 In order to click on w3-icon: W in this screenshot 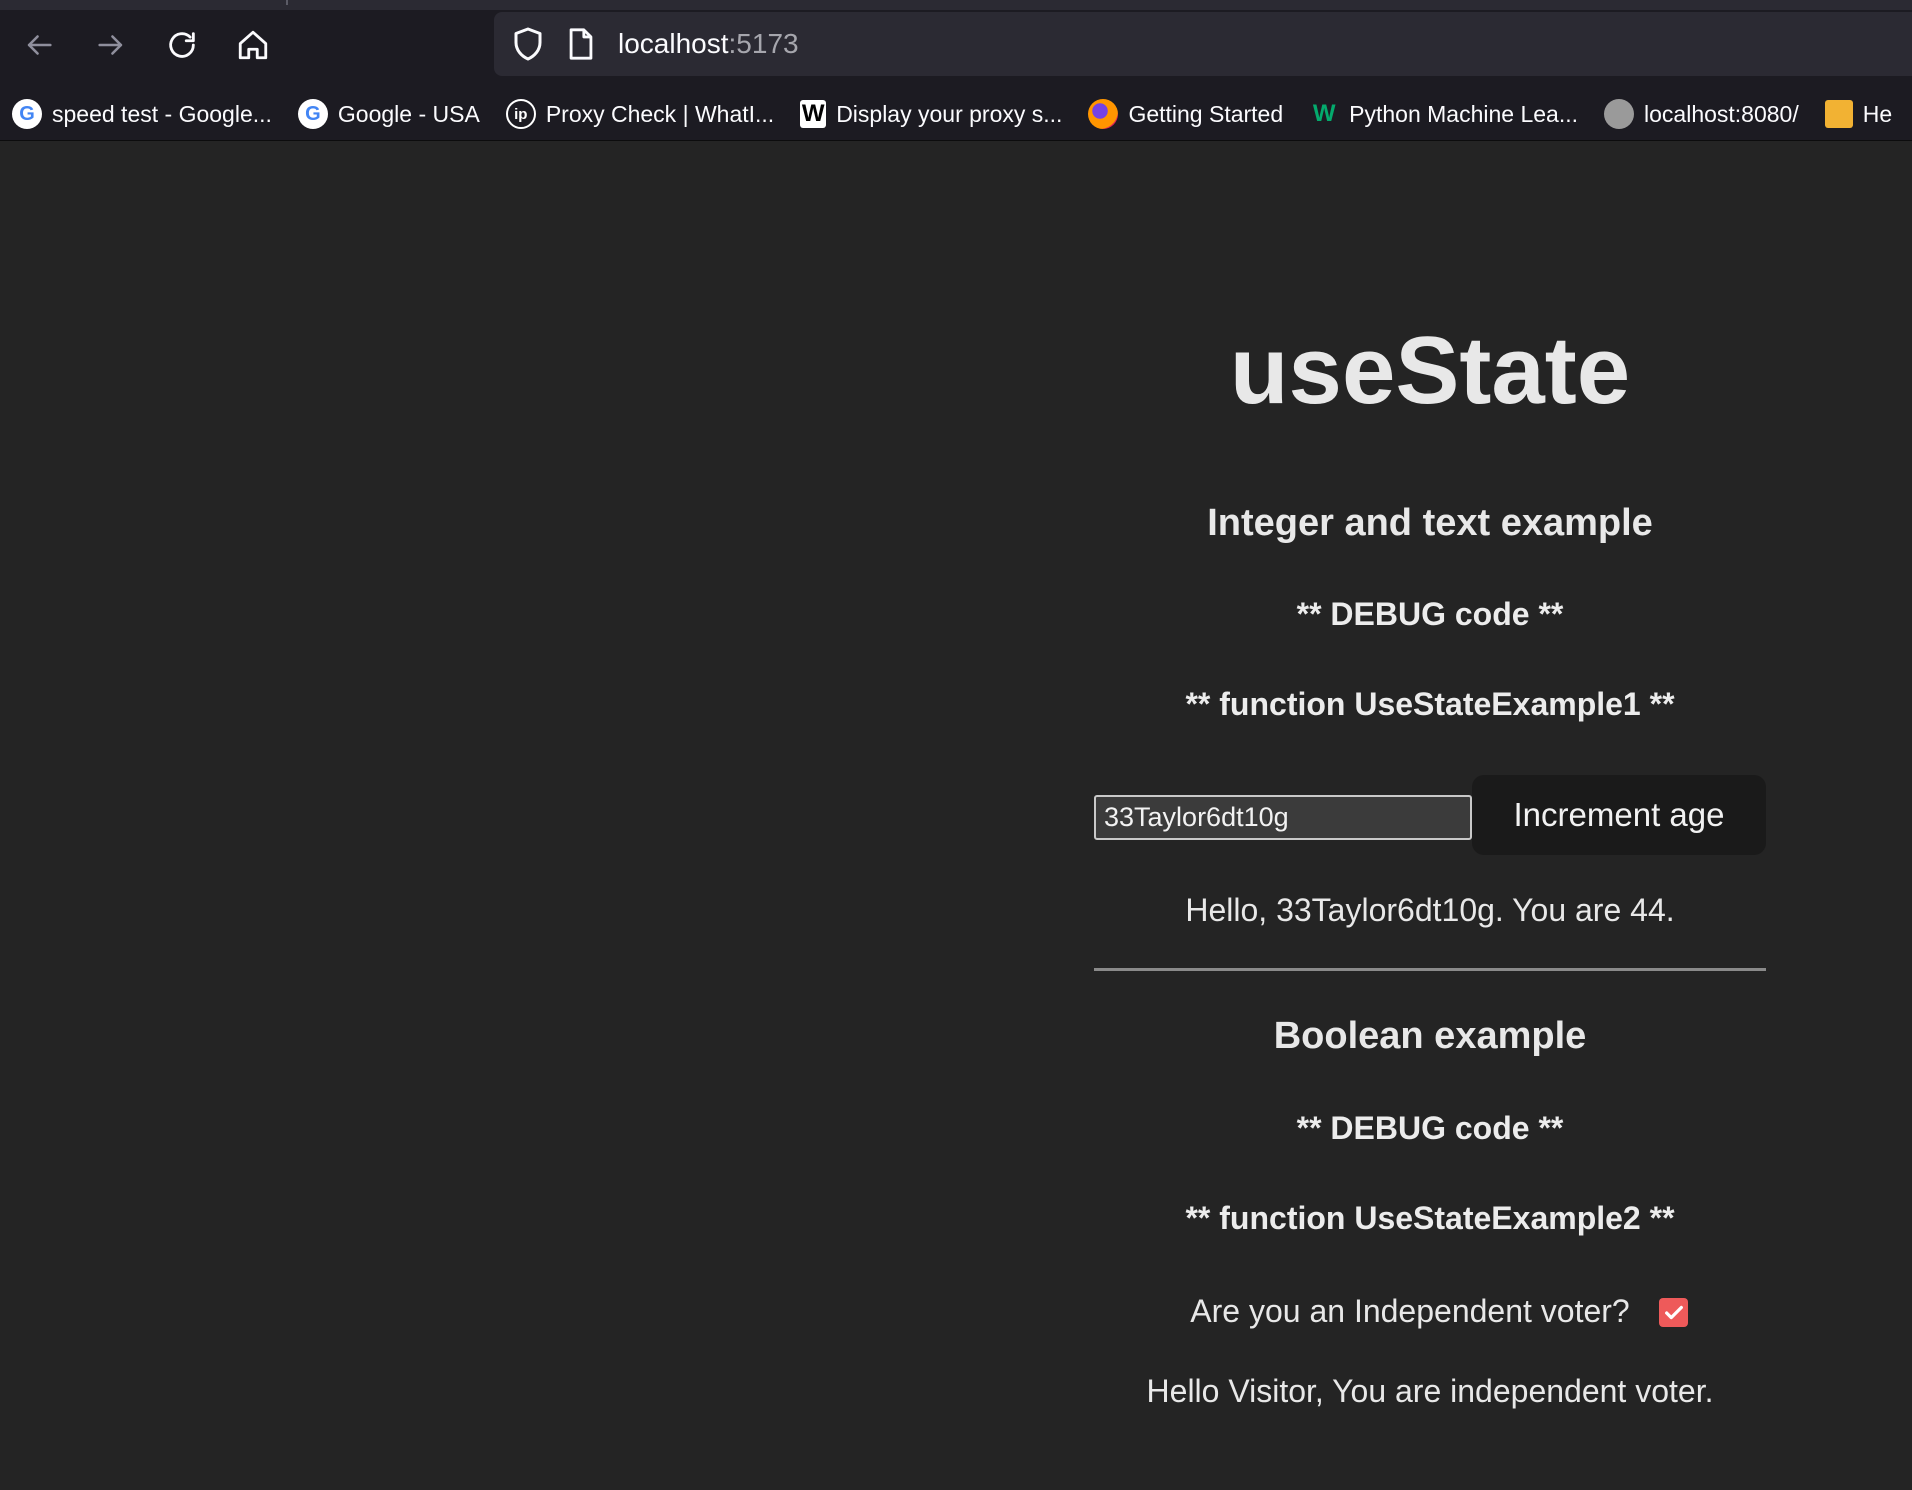, I will do `click(1324, 113)`.